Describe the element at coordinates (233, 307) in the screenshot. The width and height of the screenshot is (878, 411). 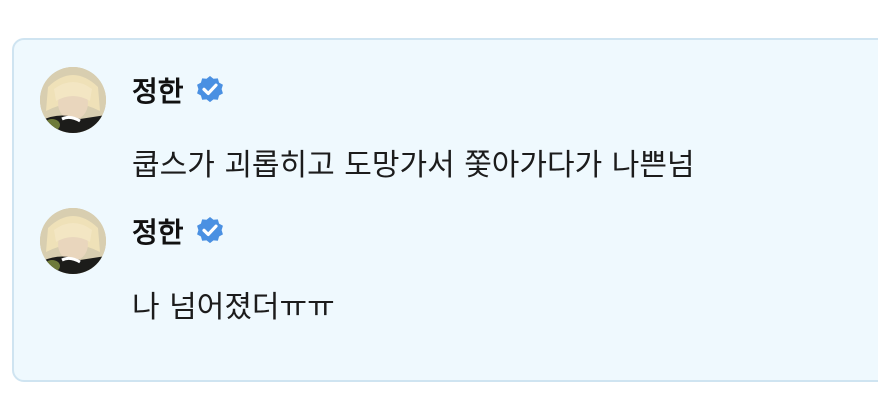
I see `message-text: 나 넘어졌더ㅠㅠ` at that location.